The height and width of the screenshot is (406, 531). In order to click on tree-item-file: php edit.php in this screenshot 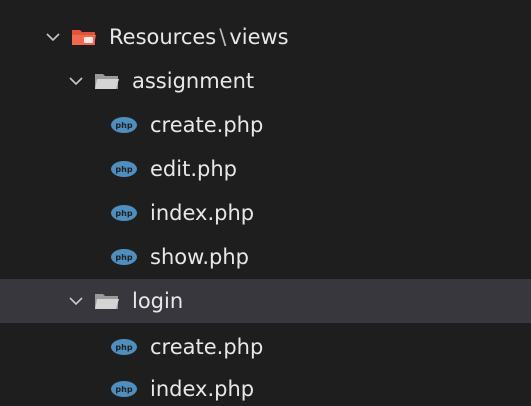, I will do `click(265, 169)`.